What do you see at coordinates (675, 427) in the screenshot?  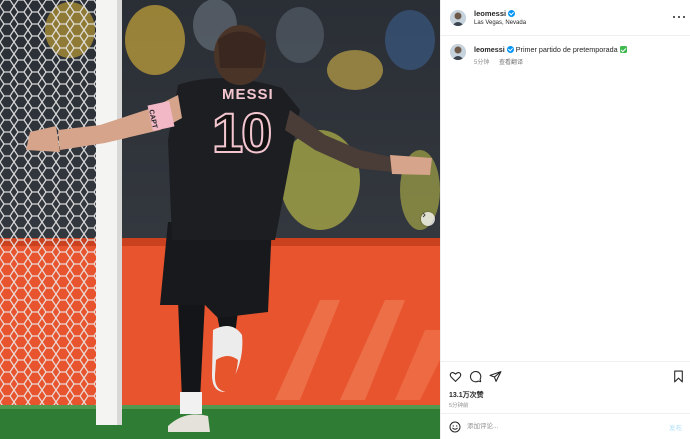 I see `post-comment-button: 发布` at bounding box center [675, 427].